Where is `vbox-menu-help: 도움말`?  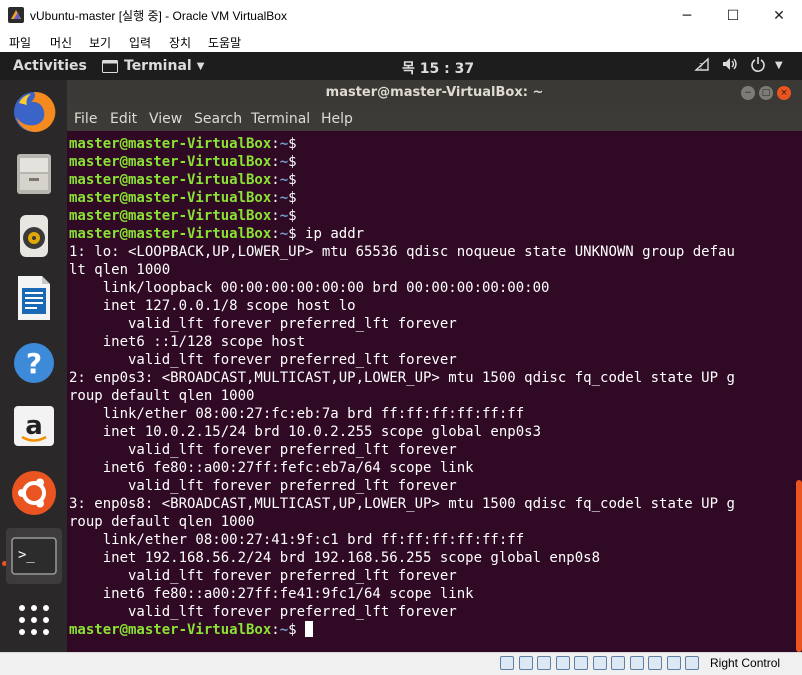
vbox-menu-help: 도움말 is located at coordinates (224, 42).